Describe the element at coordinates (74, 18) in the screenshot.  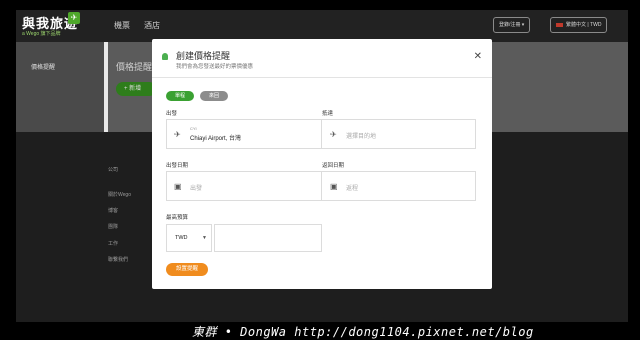
I see `logo-plane-icon: ✈` at that location.